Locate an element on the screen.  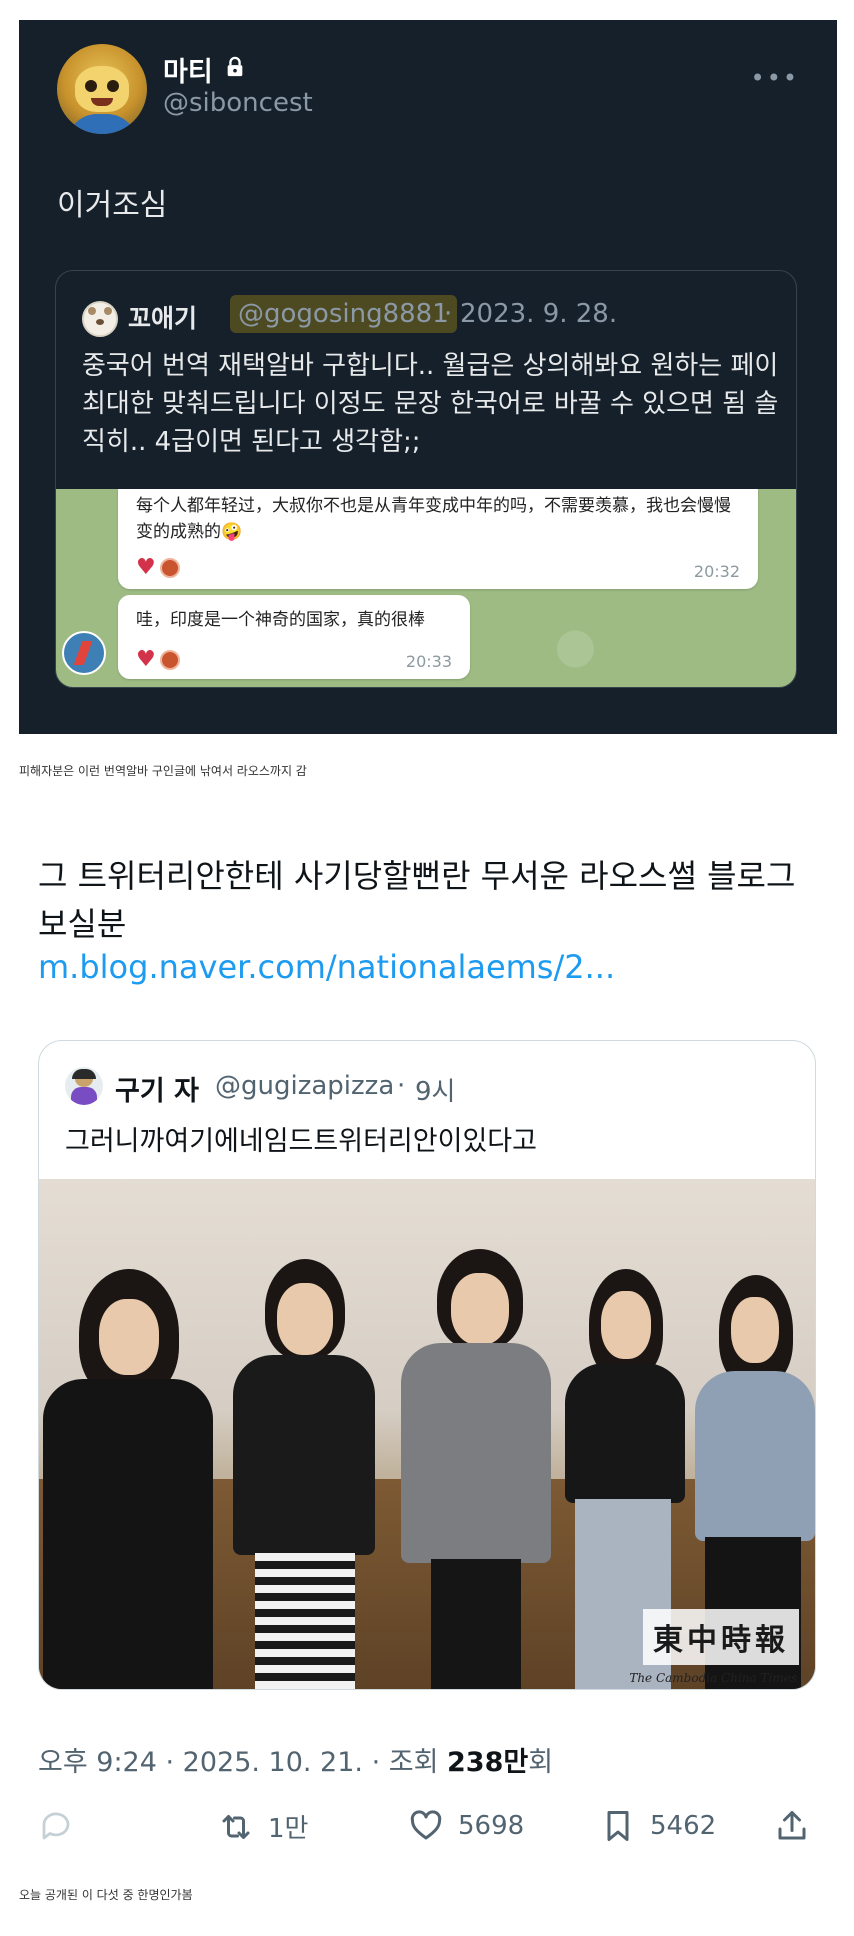
caption: 오늘 공개된 이 다섯 중 한명인가봄 is located at coordinates (106, 1895).